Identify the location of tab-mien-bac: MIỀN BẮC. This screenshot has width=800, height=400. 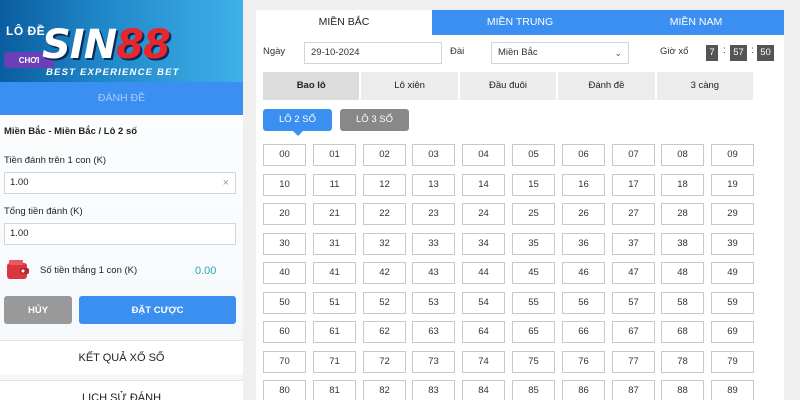
(344, 22).